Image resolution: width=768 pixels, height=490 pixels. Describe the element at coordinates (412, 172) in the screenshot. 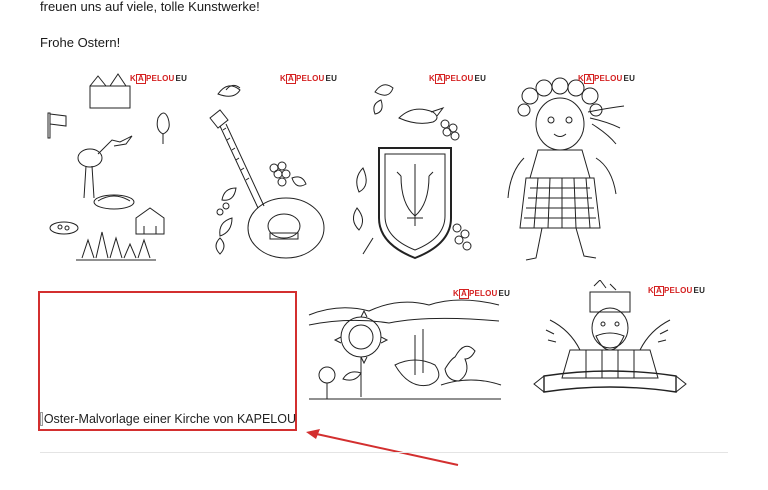

I see `trident-coat-of-arms-coloring-icon` at that location.